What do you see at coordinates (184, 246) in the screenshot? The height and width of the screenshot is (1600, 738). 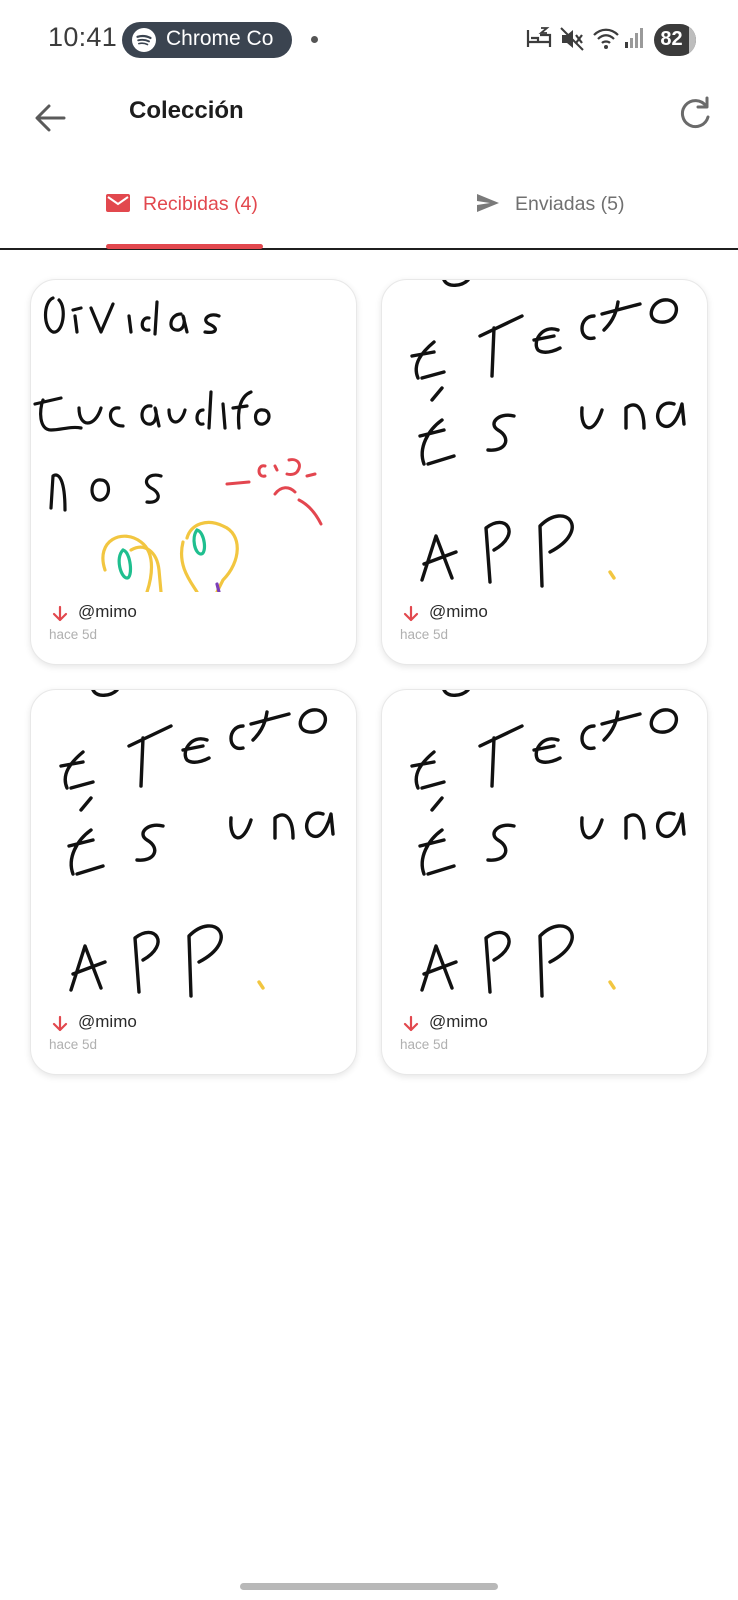 I see `active-tab-indicator` at bounding box center [184, 246].